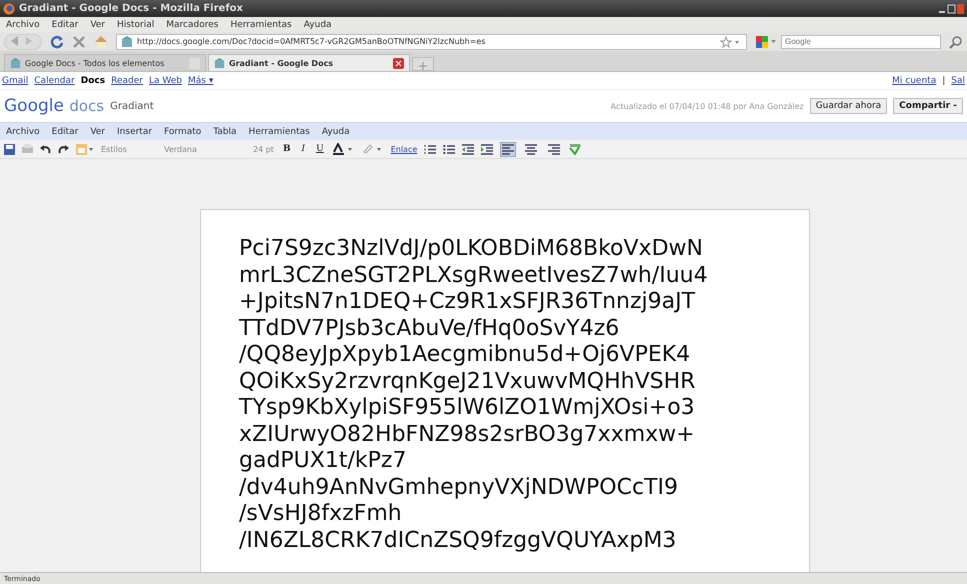 The width and height of the screenshot is (967, 584). I want to click on menu-item: Tabla, so click(225, 131).